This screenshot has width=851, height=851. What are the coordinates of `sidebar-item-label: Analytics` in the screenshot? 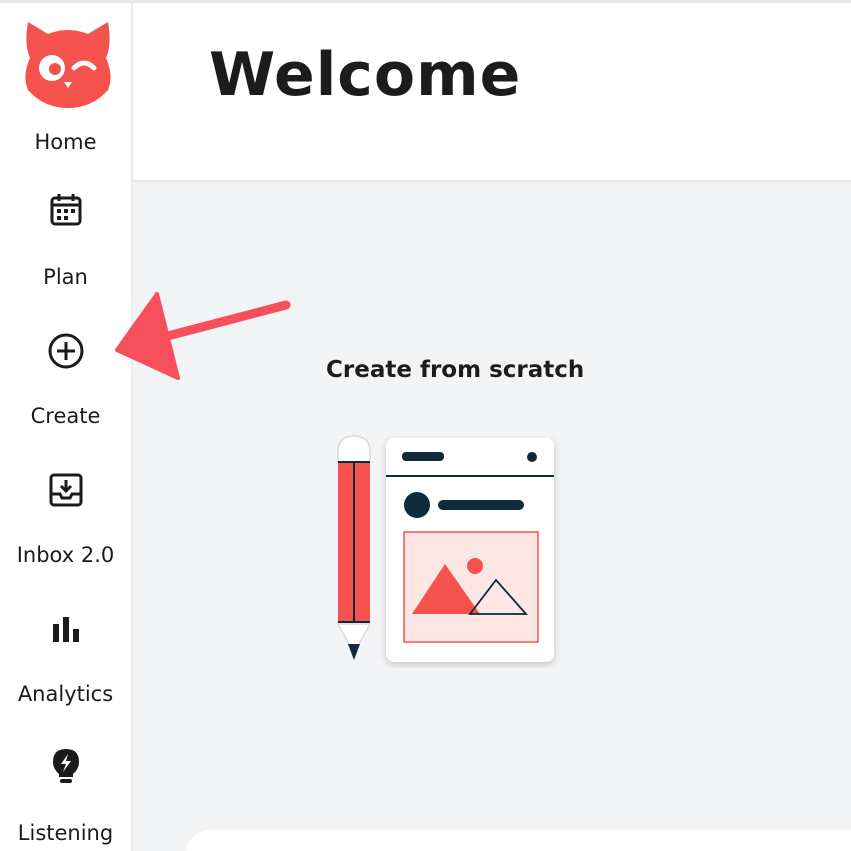 It's located at (65, 694).